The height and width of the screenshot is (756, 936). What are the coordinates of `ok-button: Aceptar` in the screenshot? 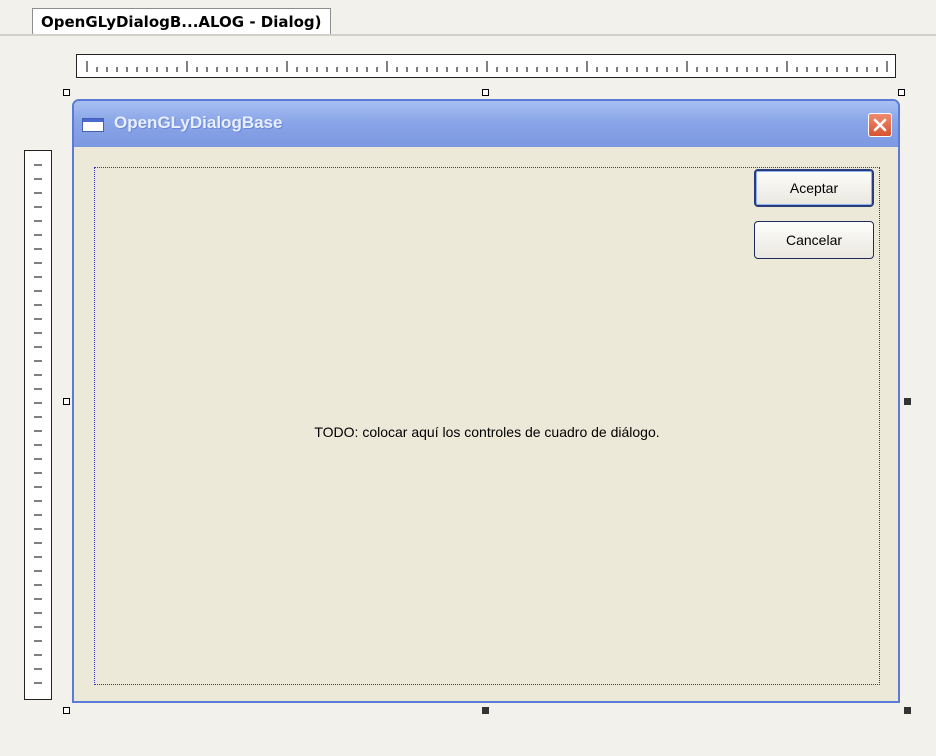 It's located at (814, 188).